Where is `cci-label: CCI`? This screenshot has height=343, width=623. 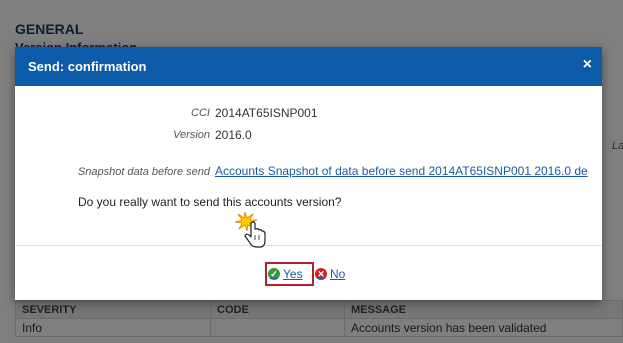
cci-label: CCI is located at coordinates (200, 113).